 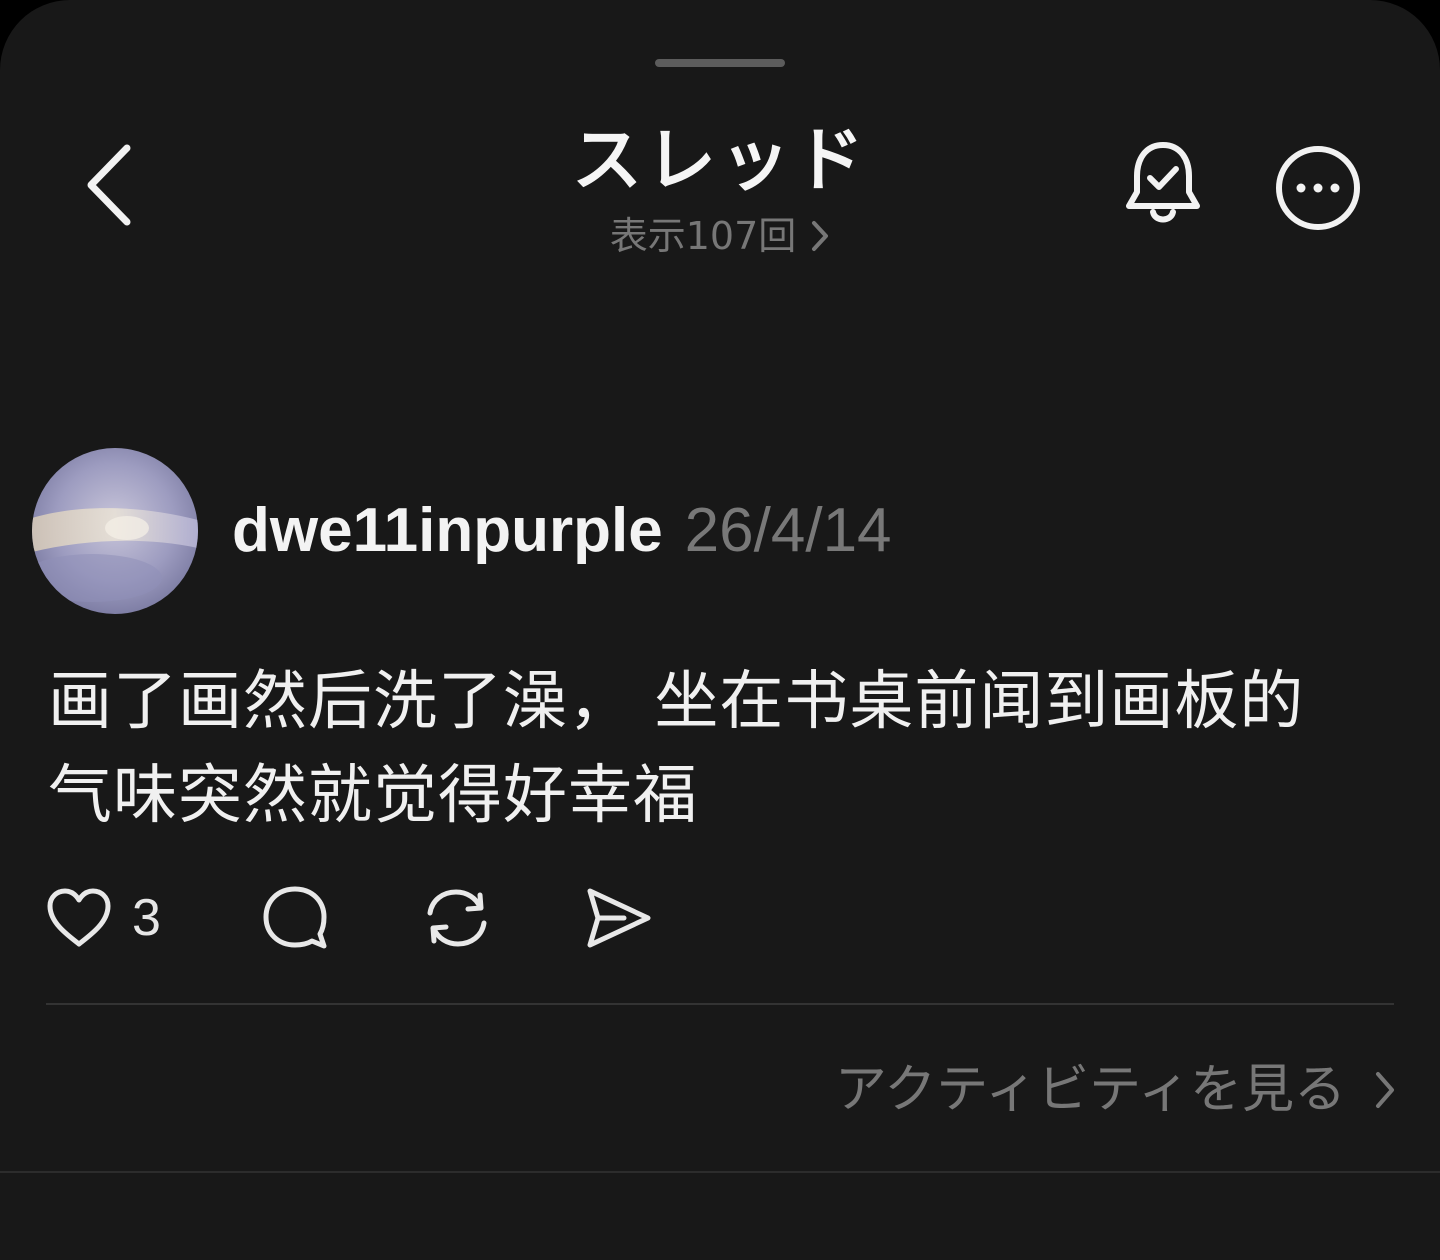 I want to click on views-count-link: 表示107回, so click(x=720, y=236).